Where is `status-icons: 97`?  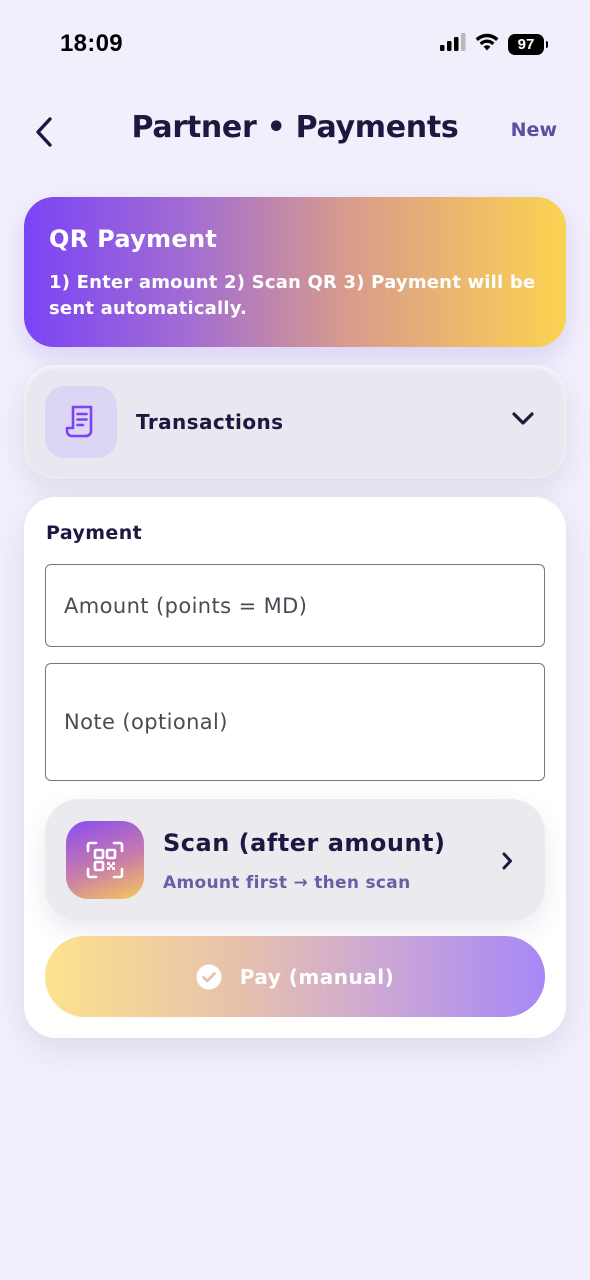
status-icons: 97 is located at coordinates (494, 44).